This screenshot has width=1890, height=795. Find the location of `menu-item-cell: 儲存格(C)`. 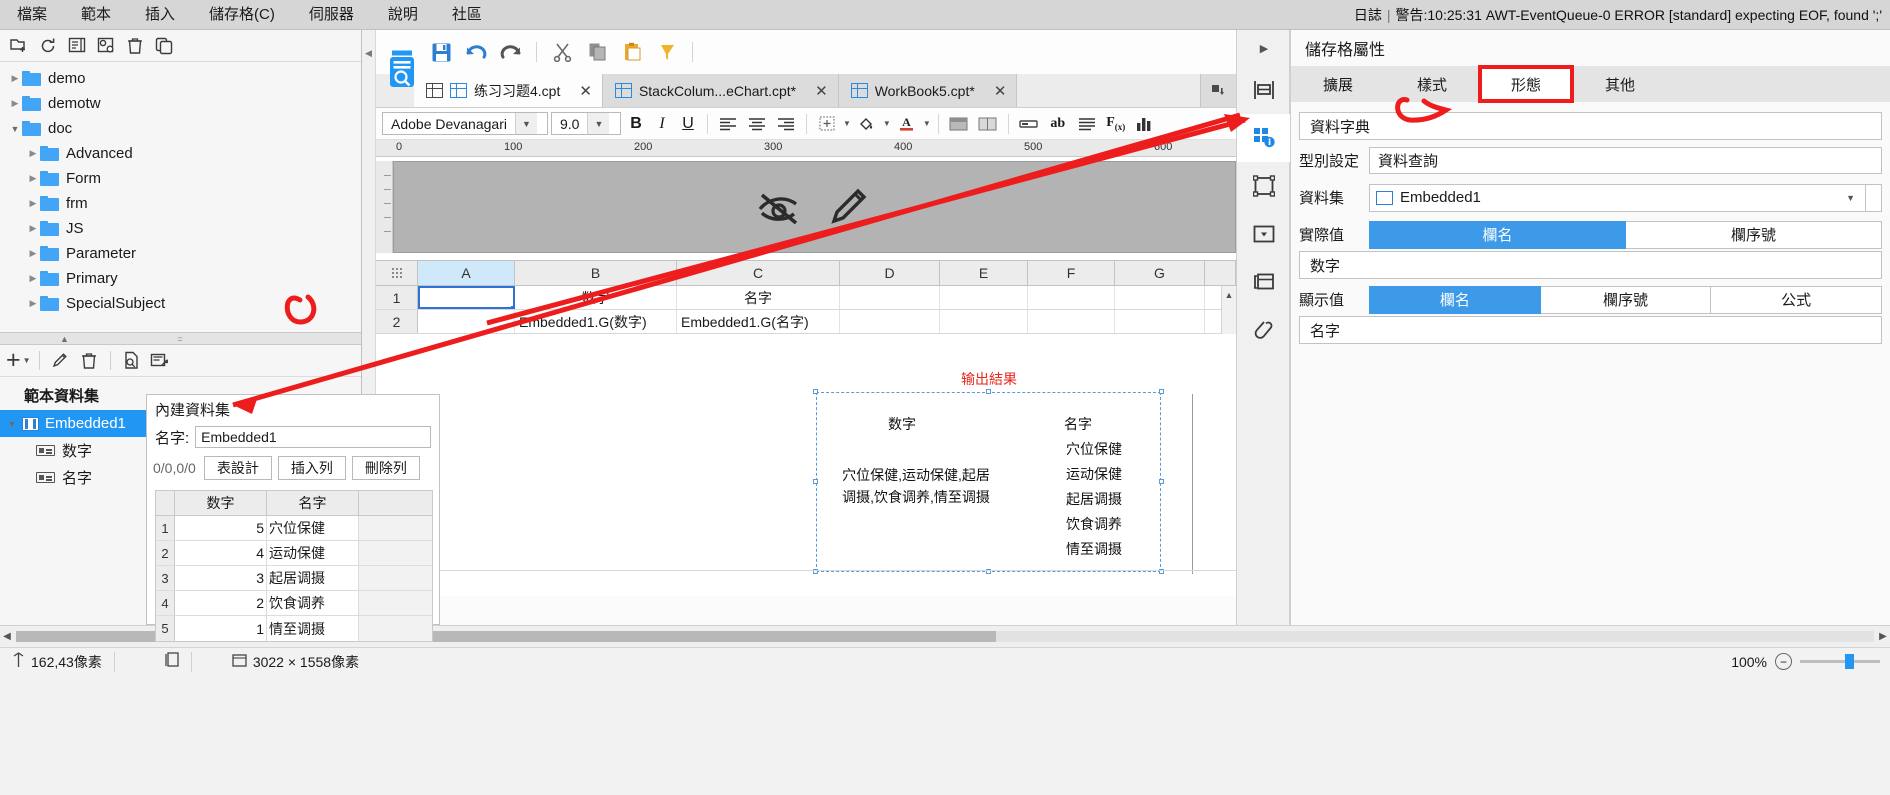

menu-item-cell: 儲存格(C) is located at coordinates (242, 15).